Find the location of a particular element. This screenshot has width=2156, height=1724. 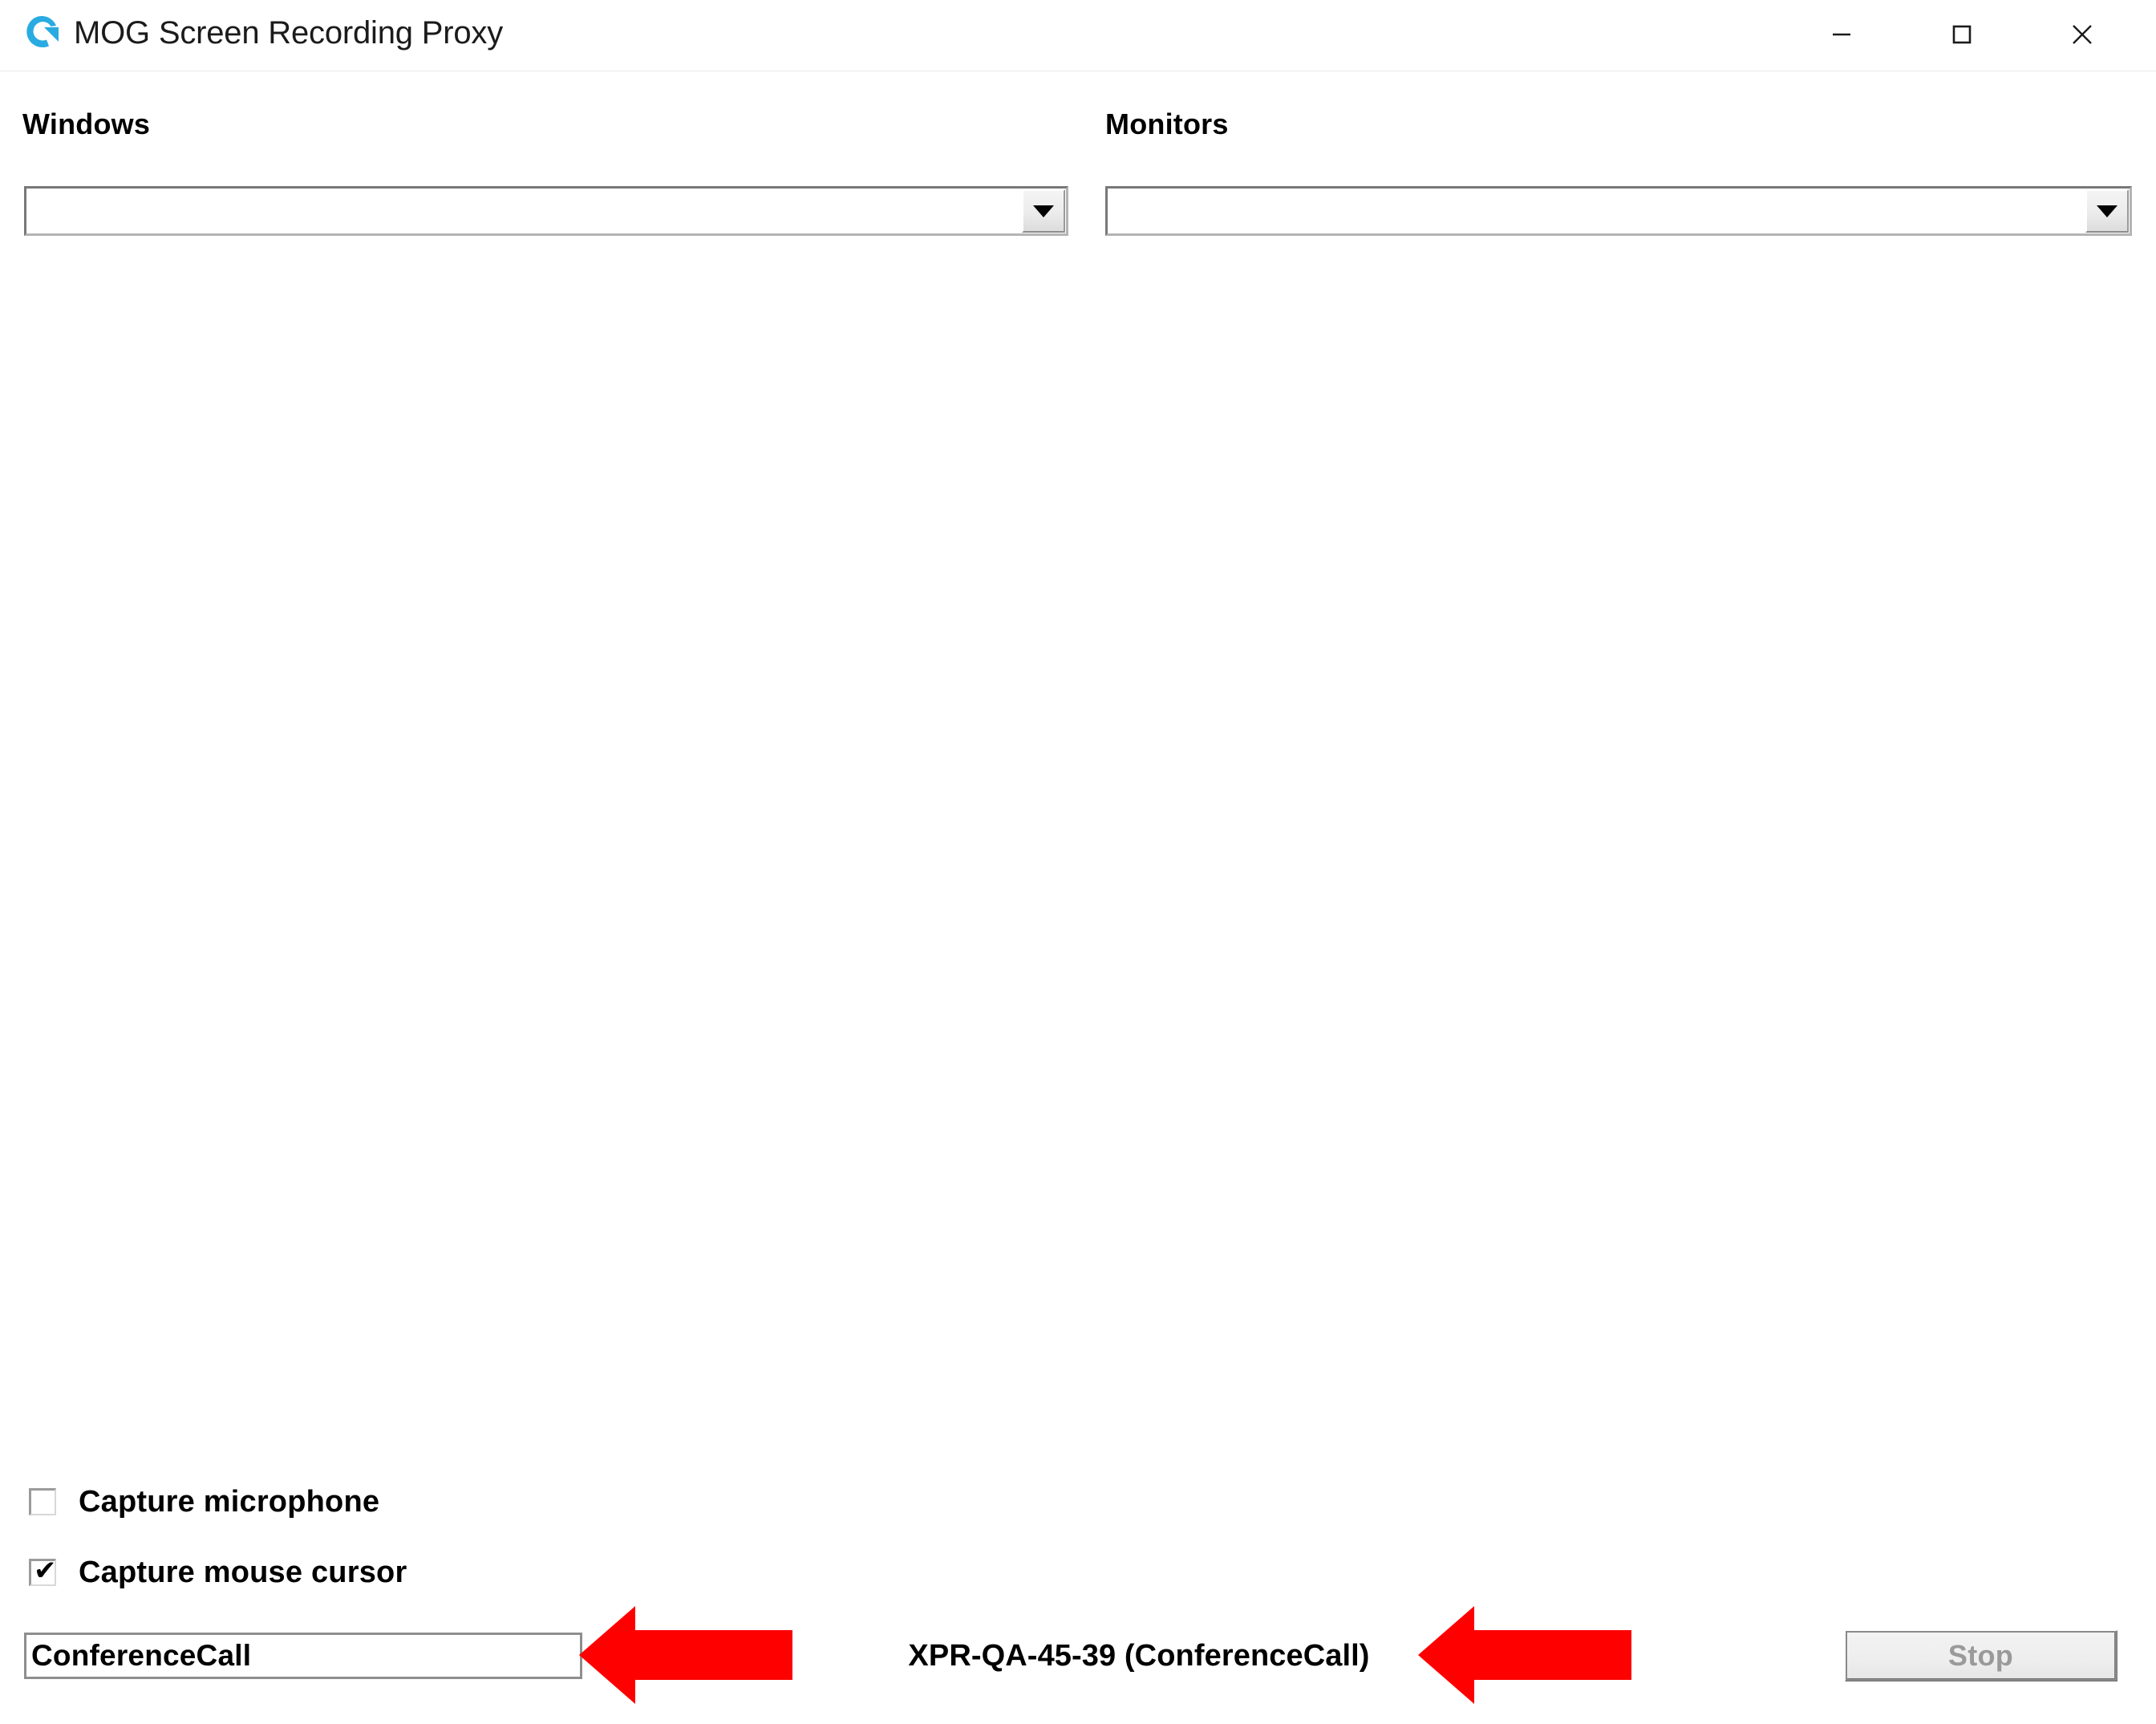

capture-mouse-cursor-checkbox: ✔ is located at coordinates (43, 1571).